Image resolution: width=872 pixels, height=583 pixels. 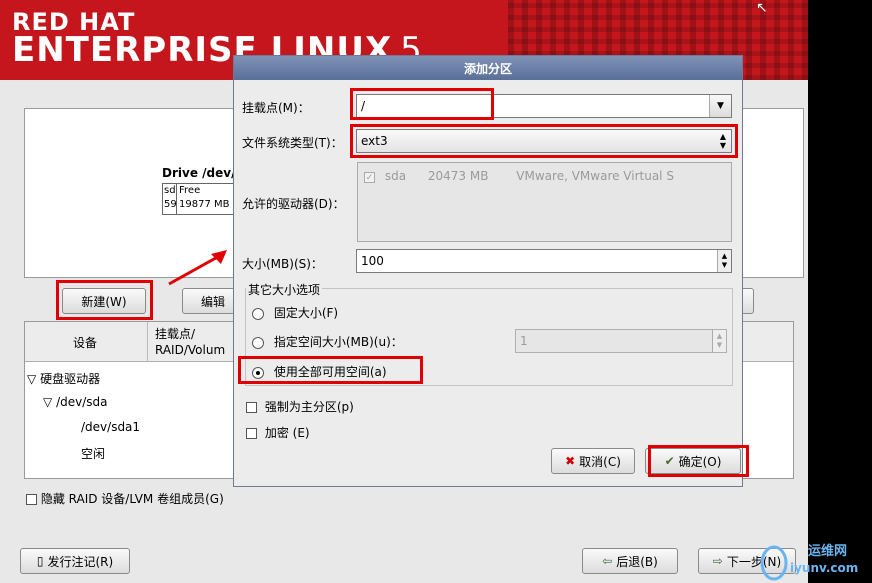 What do you see at coordinates (840, 291) in the screenshot?
I see `right-margin` at bounding box center [840, 291].